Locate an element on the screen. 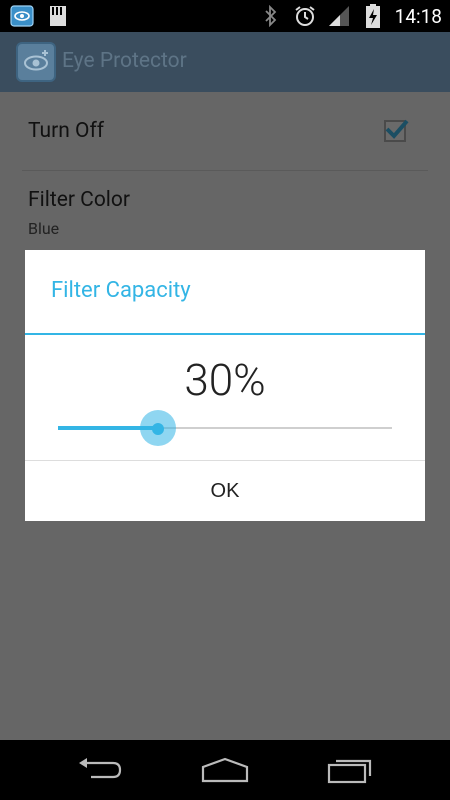  status-bar: 14:18 is located at coordinates (225, 16).